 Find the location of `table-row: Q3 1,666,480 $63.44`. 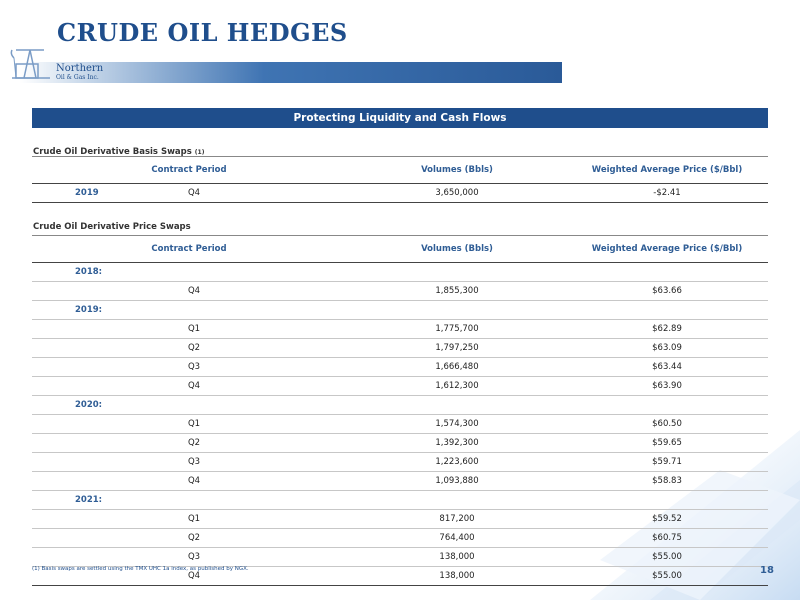

table-row: Q3 1,666,480 $63.44 is located at coordinates (400, 367).